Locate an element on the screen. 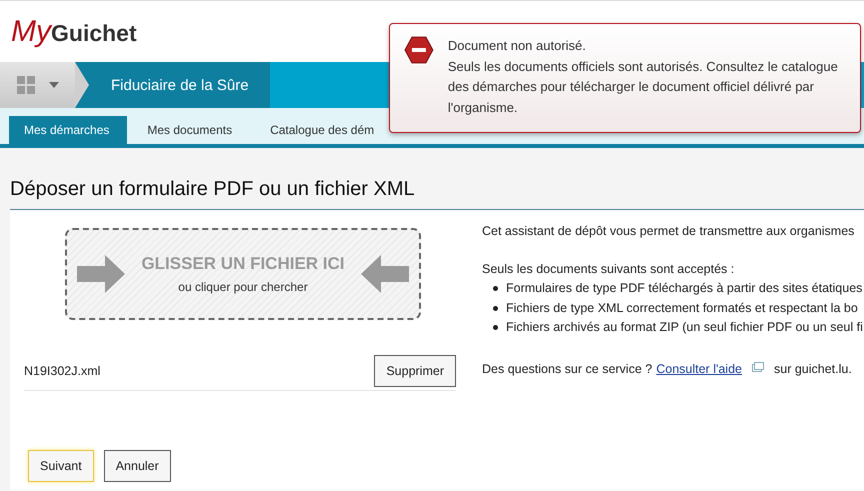 This screenshot has height=491, width=864. alert-message: Seuls les documents officiels sont autorisés. Consultez le catalogue des démarches pour télécharger le document officiel délivré par l'organisme. is located at coordinates (643, 87).